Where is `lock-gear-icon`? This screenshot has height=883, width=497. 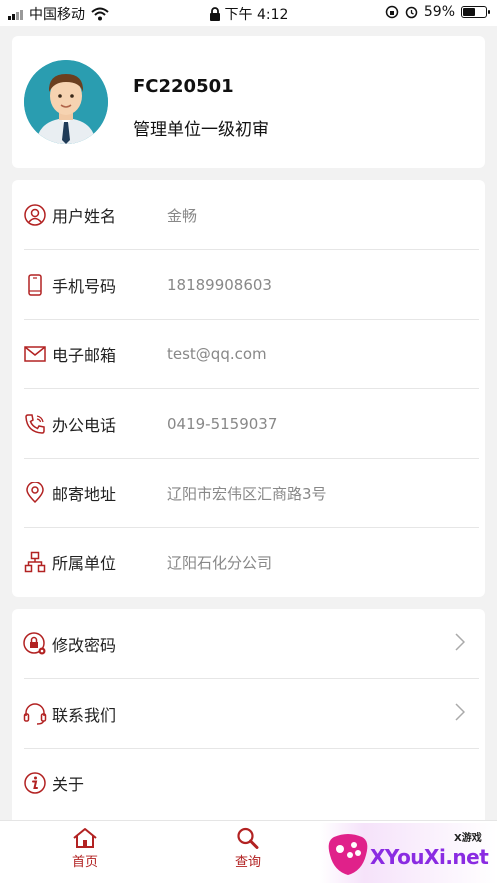
lock-gear-icon is located at coordinates (35, 644).